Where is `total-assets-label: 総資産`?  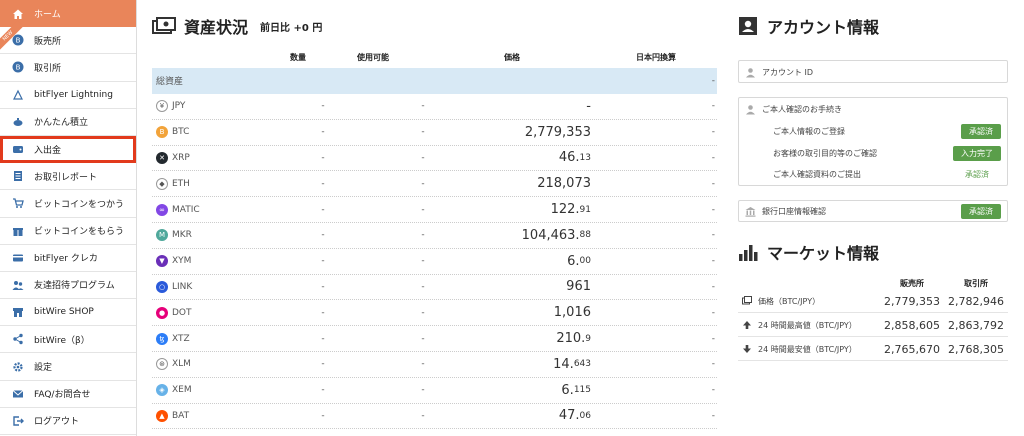 total-assets-label: 総資産 is located at coordinates (170, 82).